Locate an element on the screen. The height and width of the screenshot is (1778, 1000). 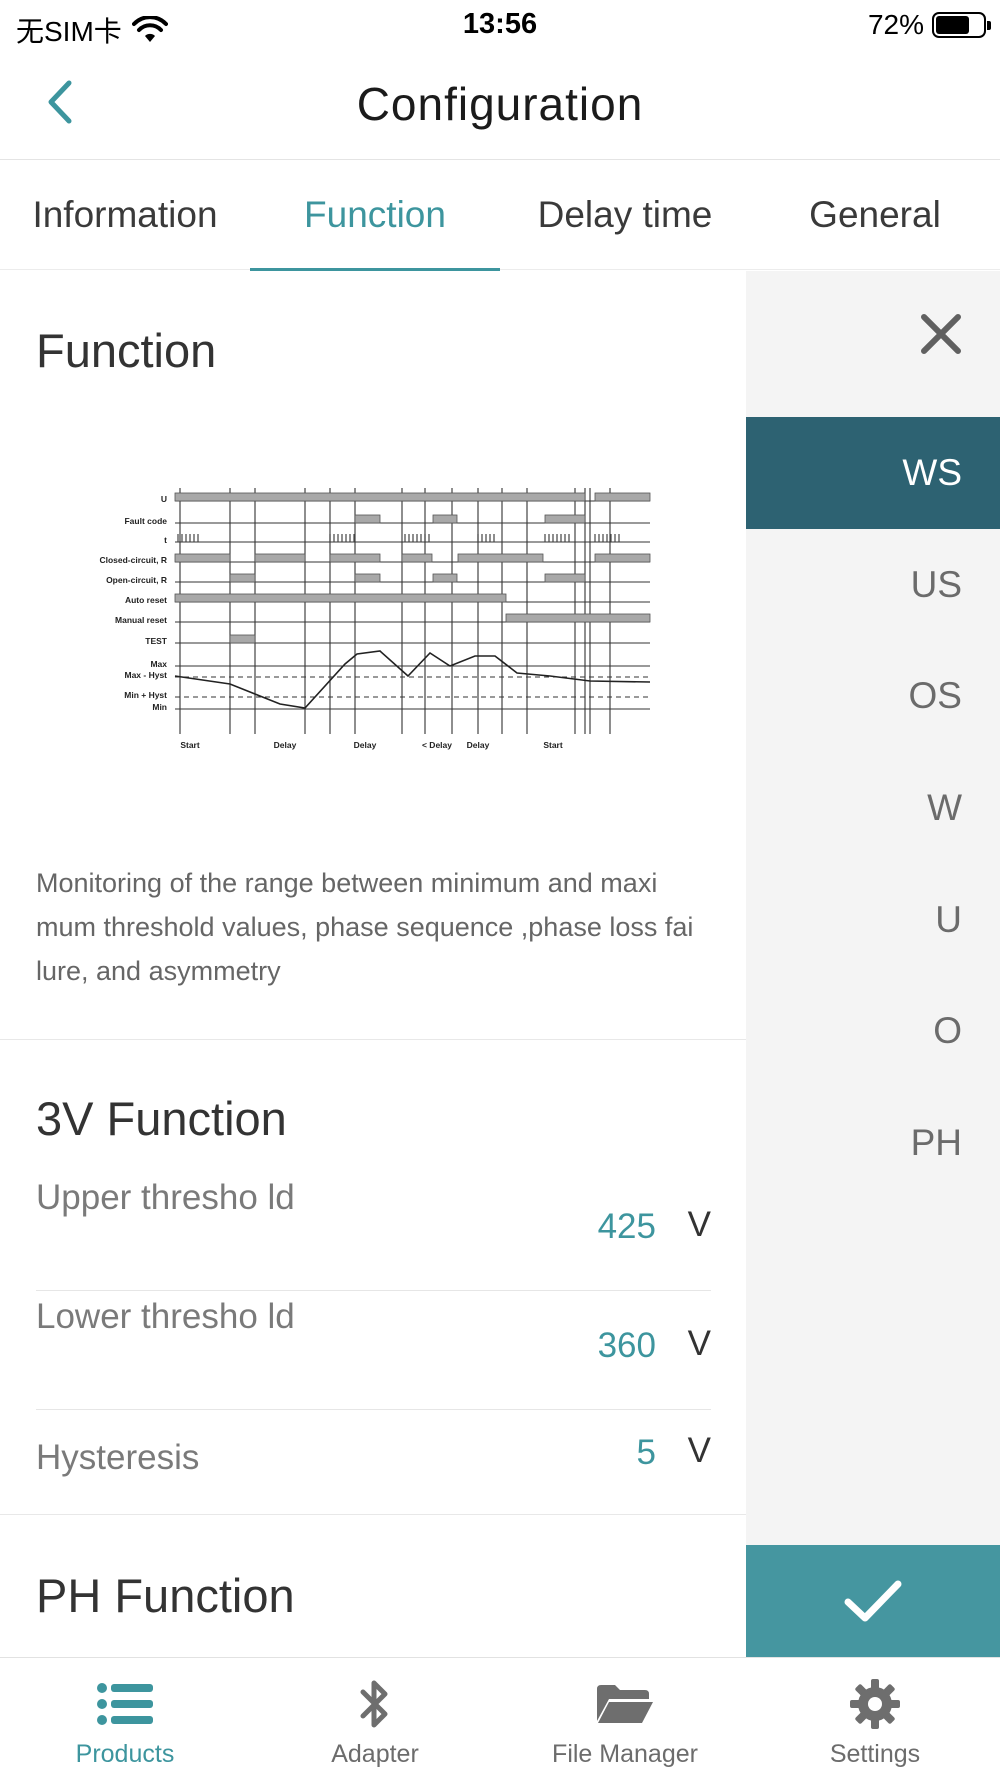
diagram-row-label: Open-circuit, R is located at coordinates (136, 580).